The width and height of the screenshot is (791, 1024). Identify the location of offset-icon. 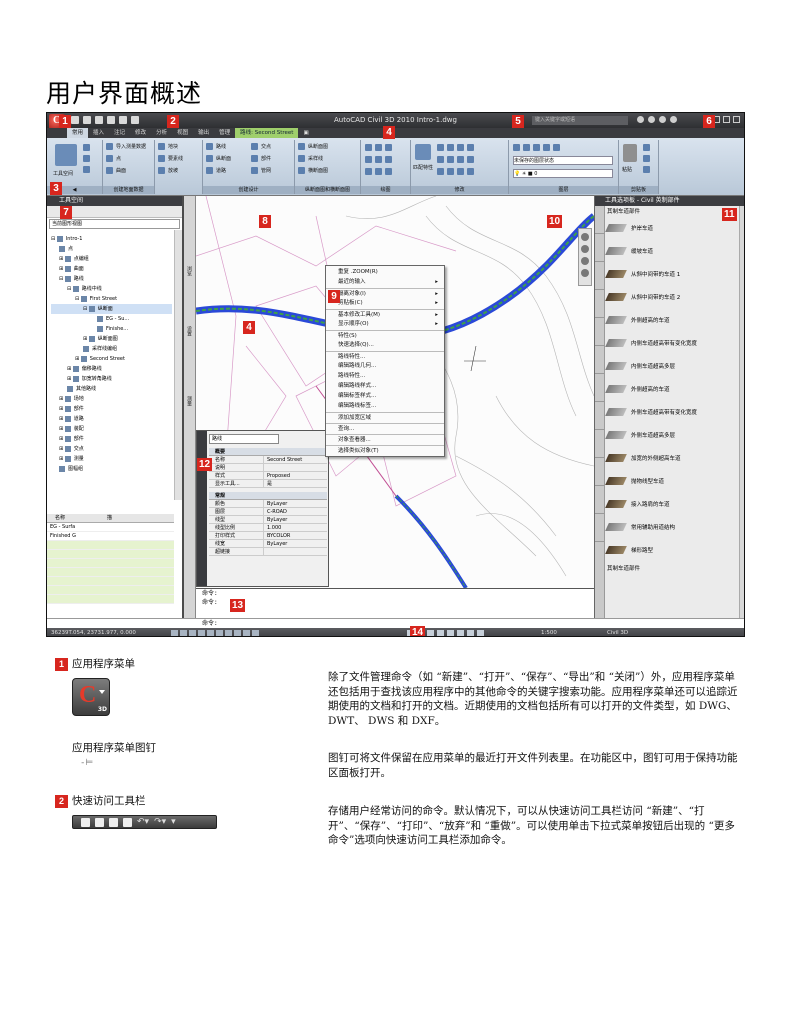
(470, 171).